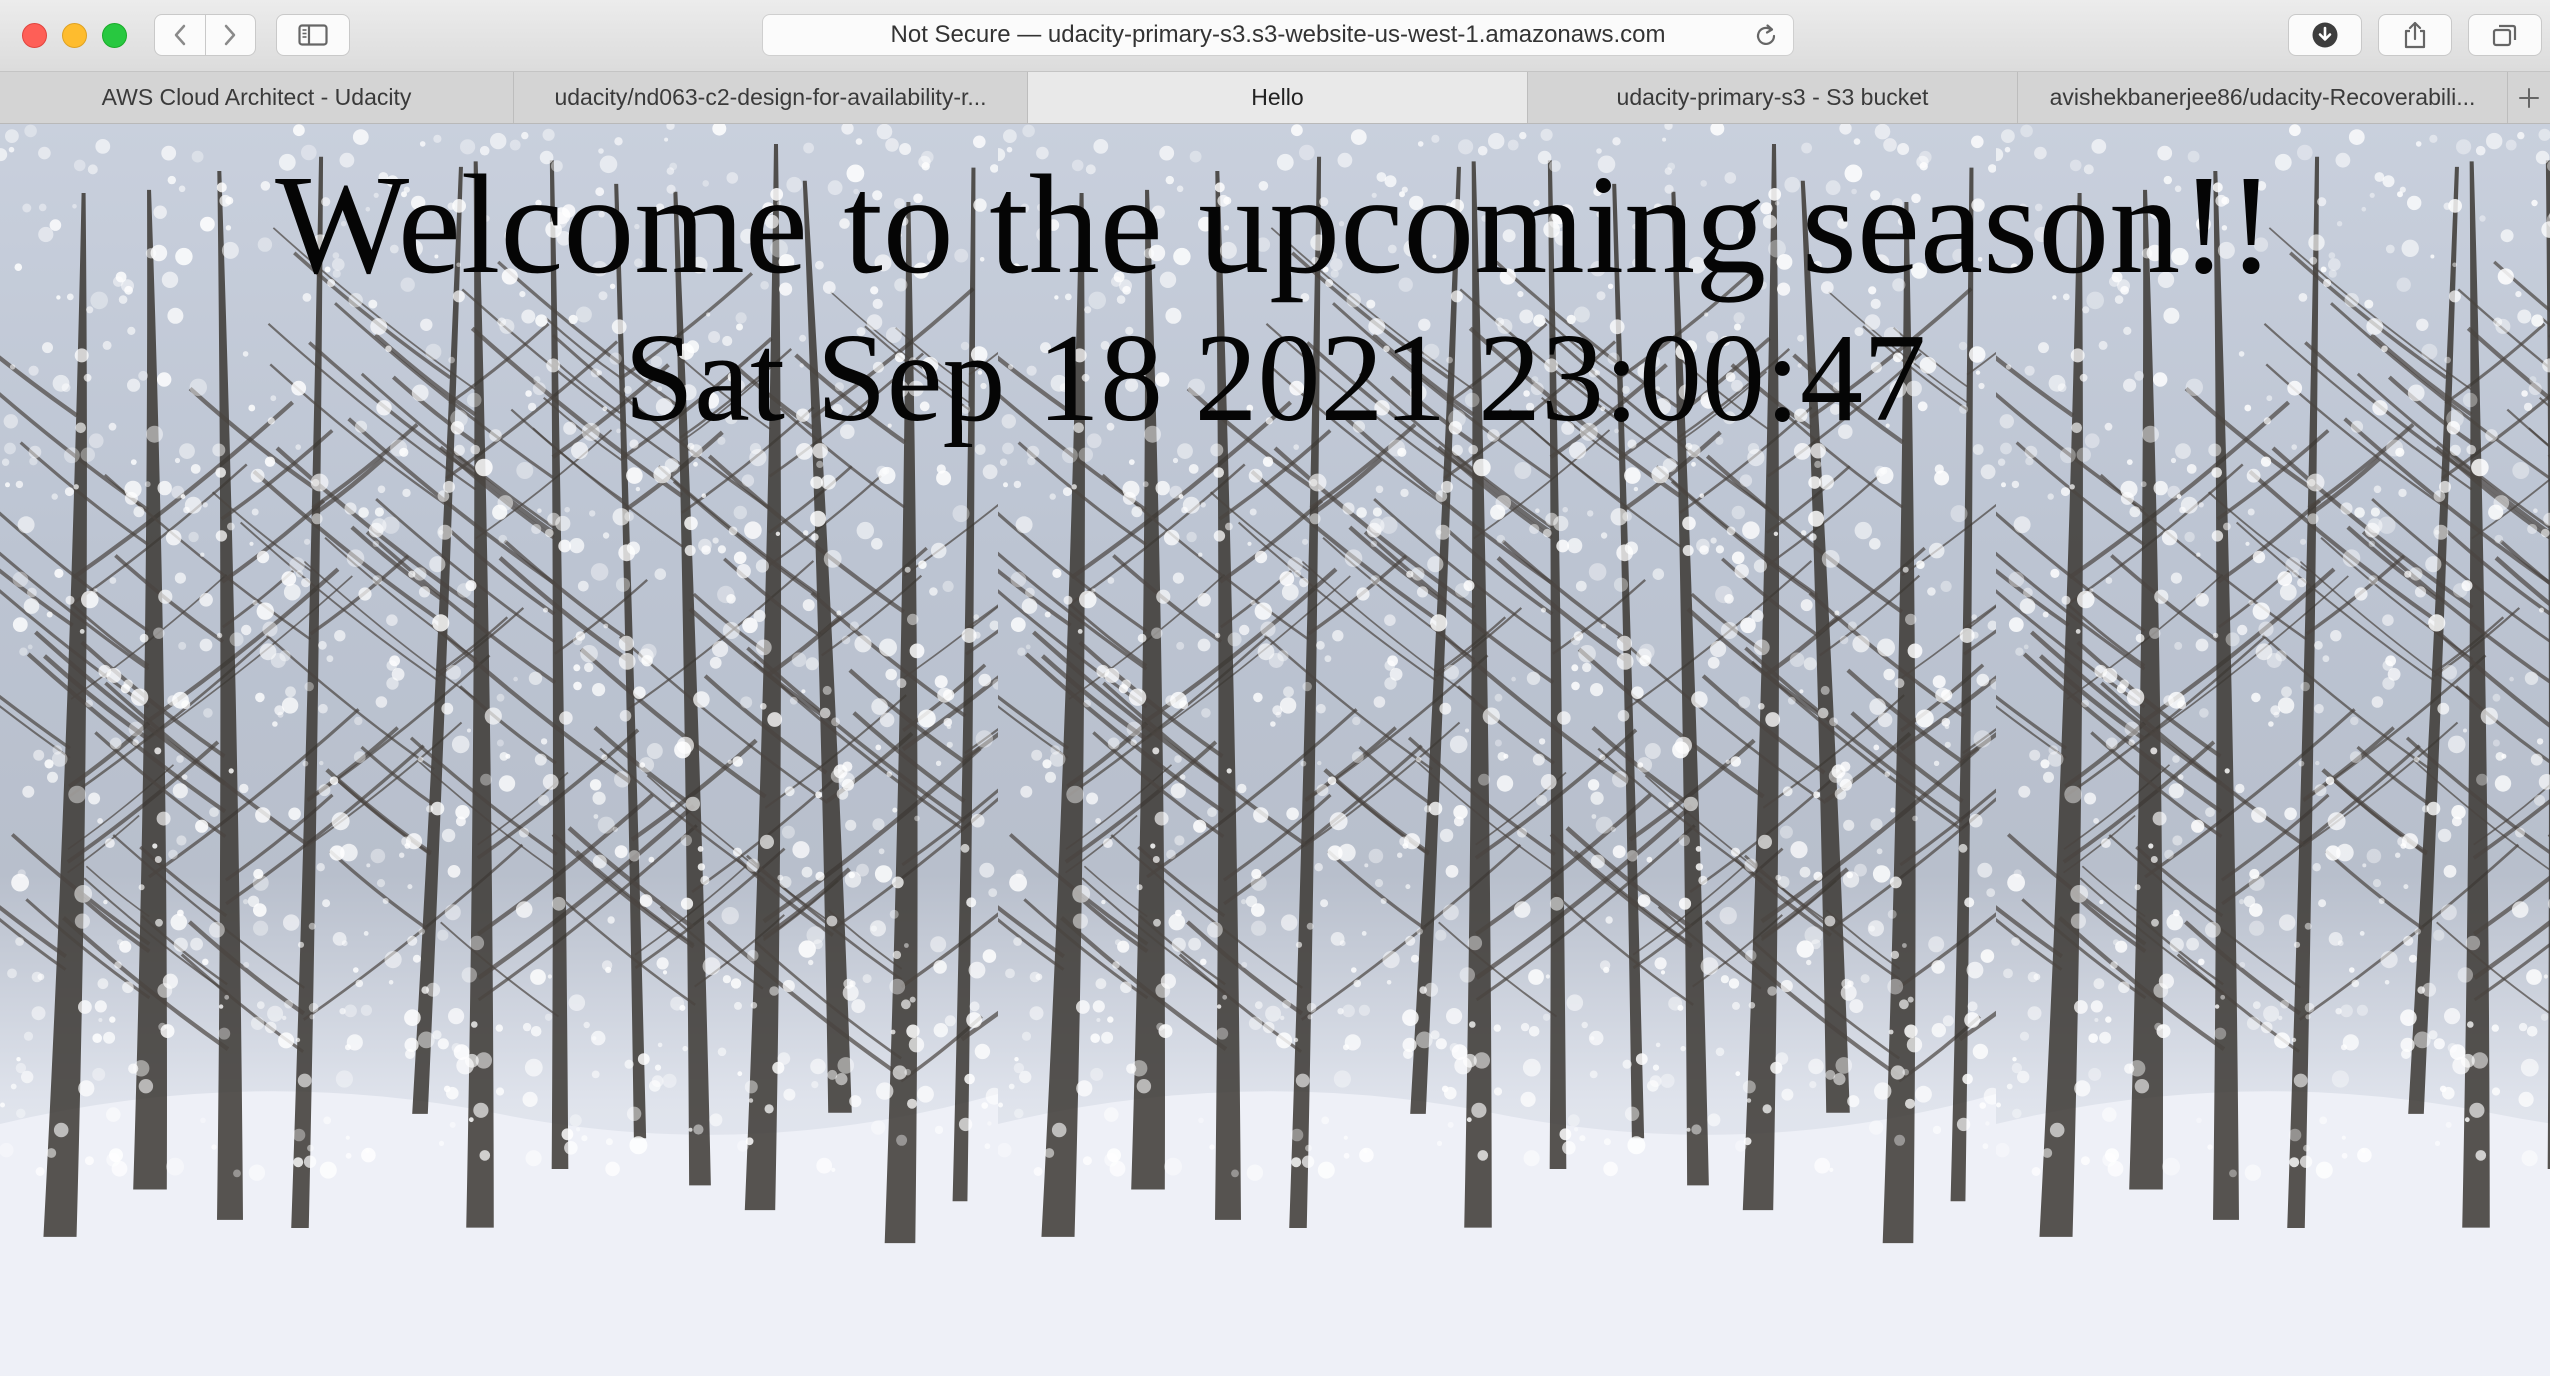 The width and height of the screenshot is (2550, 1376). I want to click on chevron-right-icon, so click(230, 35).